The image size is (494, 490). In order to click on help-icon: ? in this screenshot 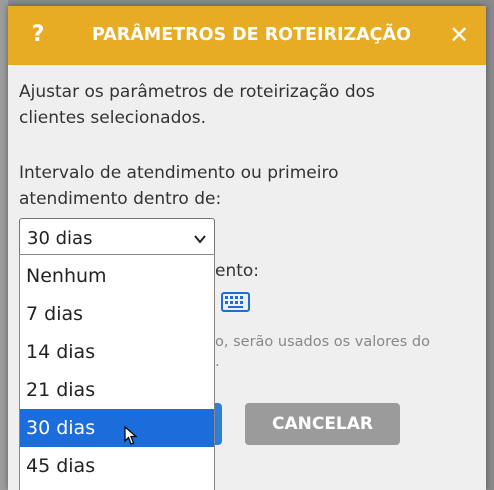, I will do `click(38, 35)`.